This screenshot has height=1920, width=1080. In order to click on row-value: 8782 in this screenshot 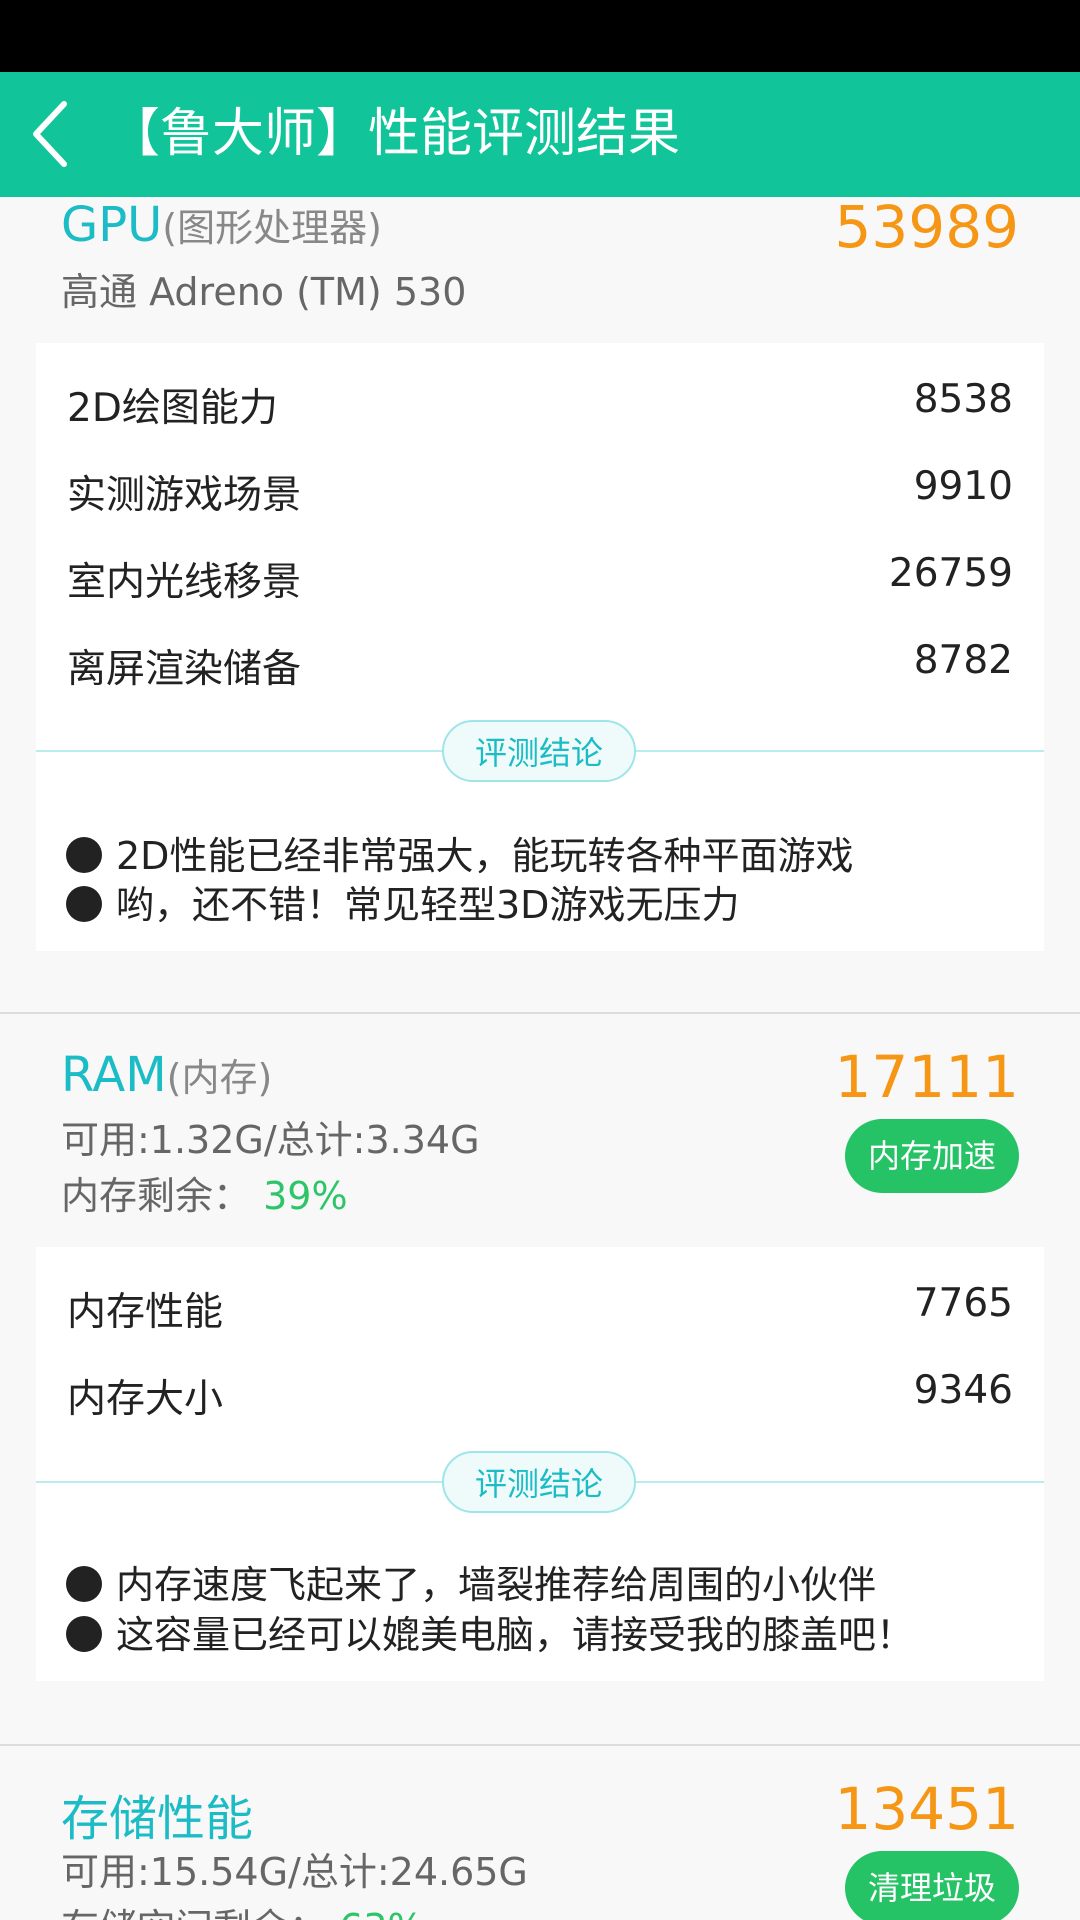, I will do `click(963, 660)`.